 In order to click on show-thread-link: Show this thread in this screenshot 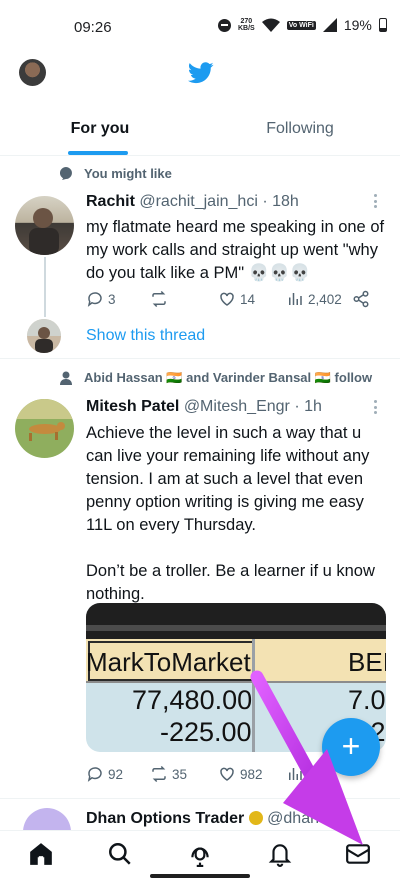, I will do `click(145, 336)`.